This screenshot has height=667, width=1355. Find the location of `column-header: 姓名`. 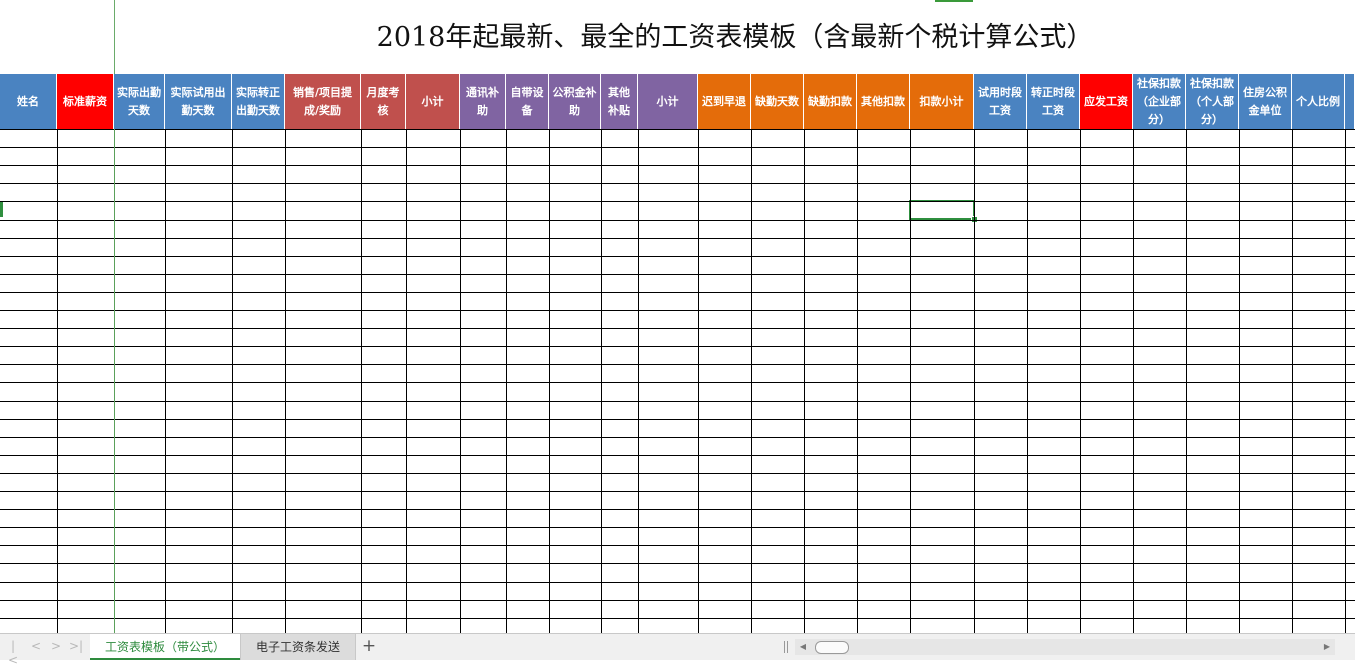

column-header: 姓名 is located at coordinates (28, 101).